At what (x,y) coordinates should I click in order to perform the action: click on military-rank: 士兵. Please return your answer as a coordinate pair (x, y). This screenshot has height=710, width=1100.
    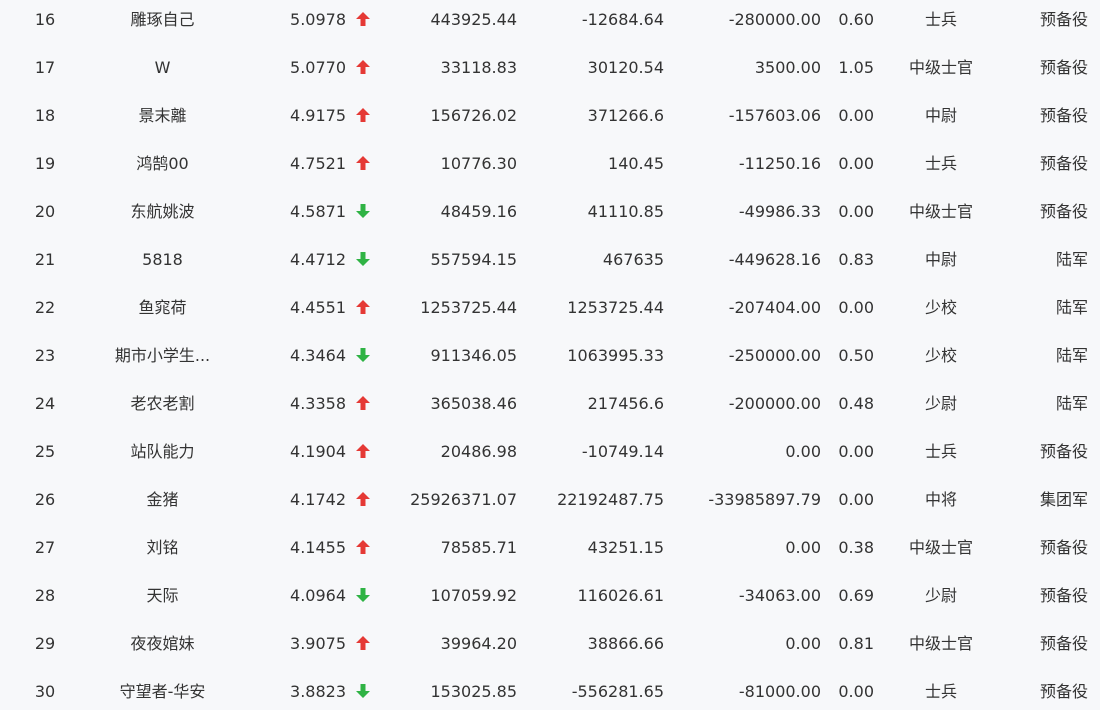
    Looking at the image, I should click on (940, 691).